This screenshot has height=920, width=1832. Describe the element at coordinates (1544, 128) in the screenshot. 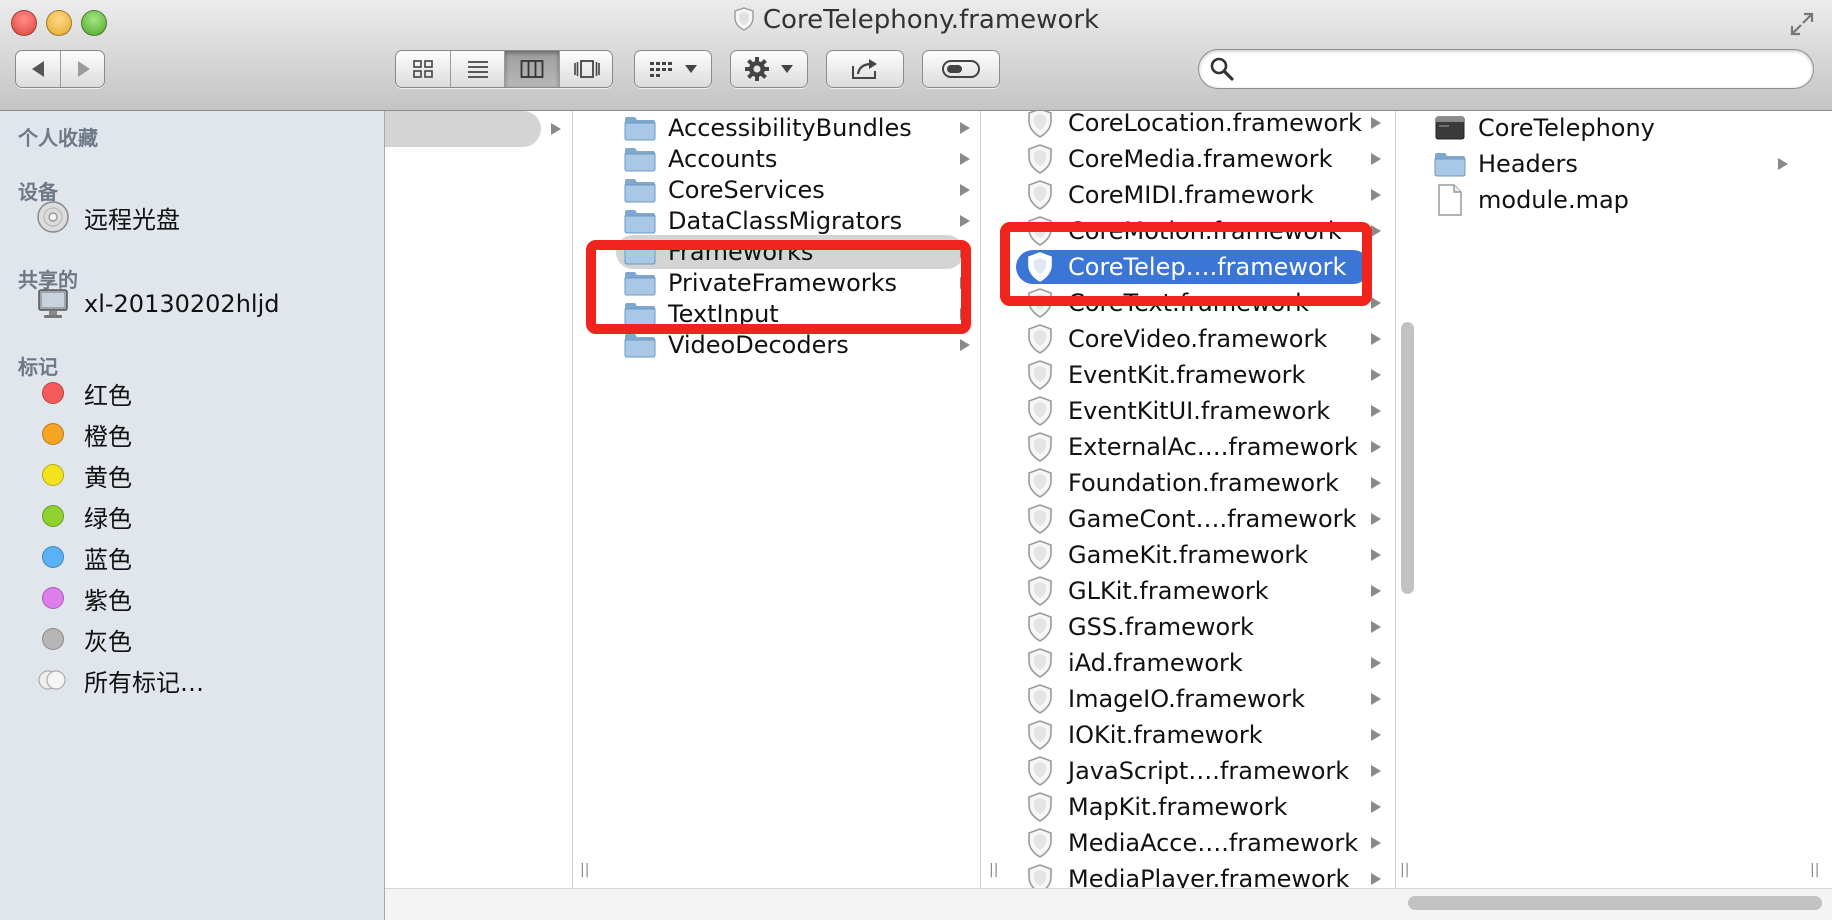

I see `file-row: CoreTelephony` at that location.